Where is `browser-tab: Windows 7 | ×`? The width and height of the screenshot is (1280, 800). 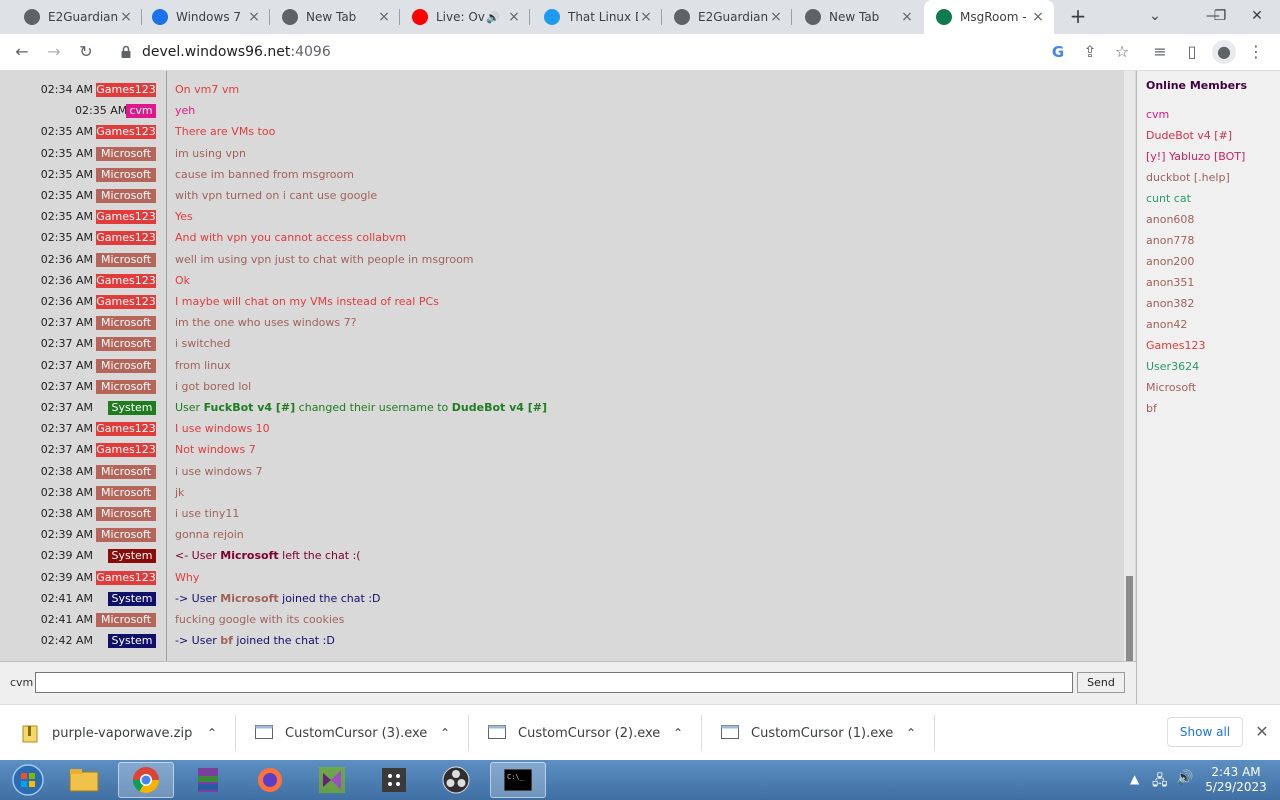
browser-tab: Windows 7 | × is located at coordinates (205, 17).